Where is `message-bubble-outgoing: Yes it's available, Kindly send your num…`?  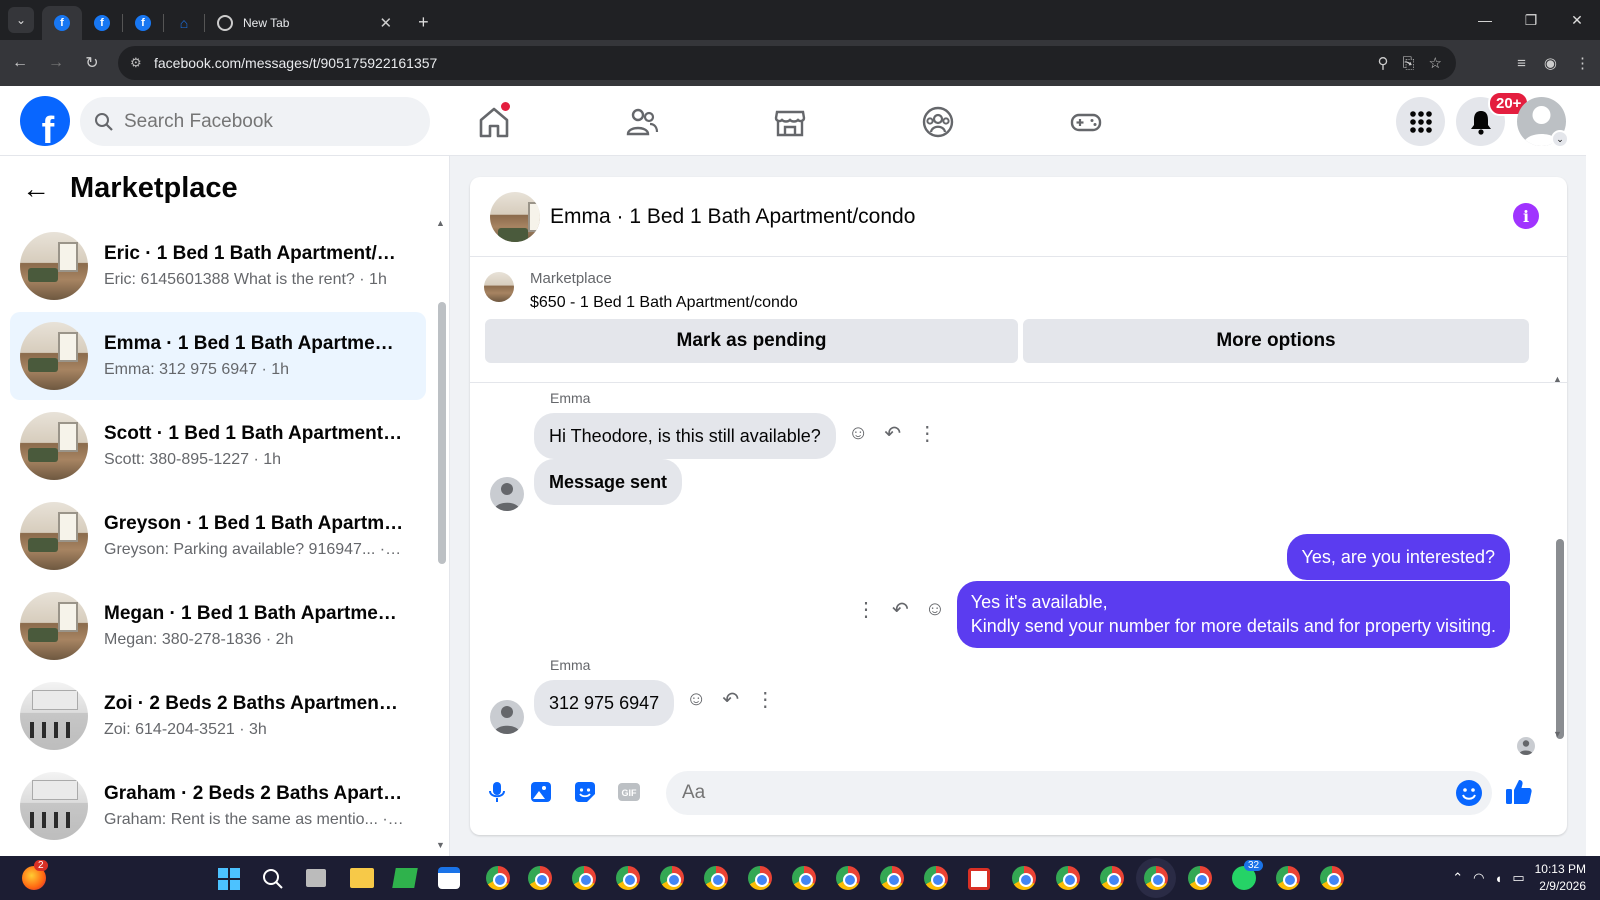
message-bubble-outgoing: Yes it's available, Kindly send your num… is located at coordinates (1233, 614).